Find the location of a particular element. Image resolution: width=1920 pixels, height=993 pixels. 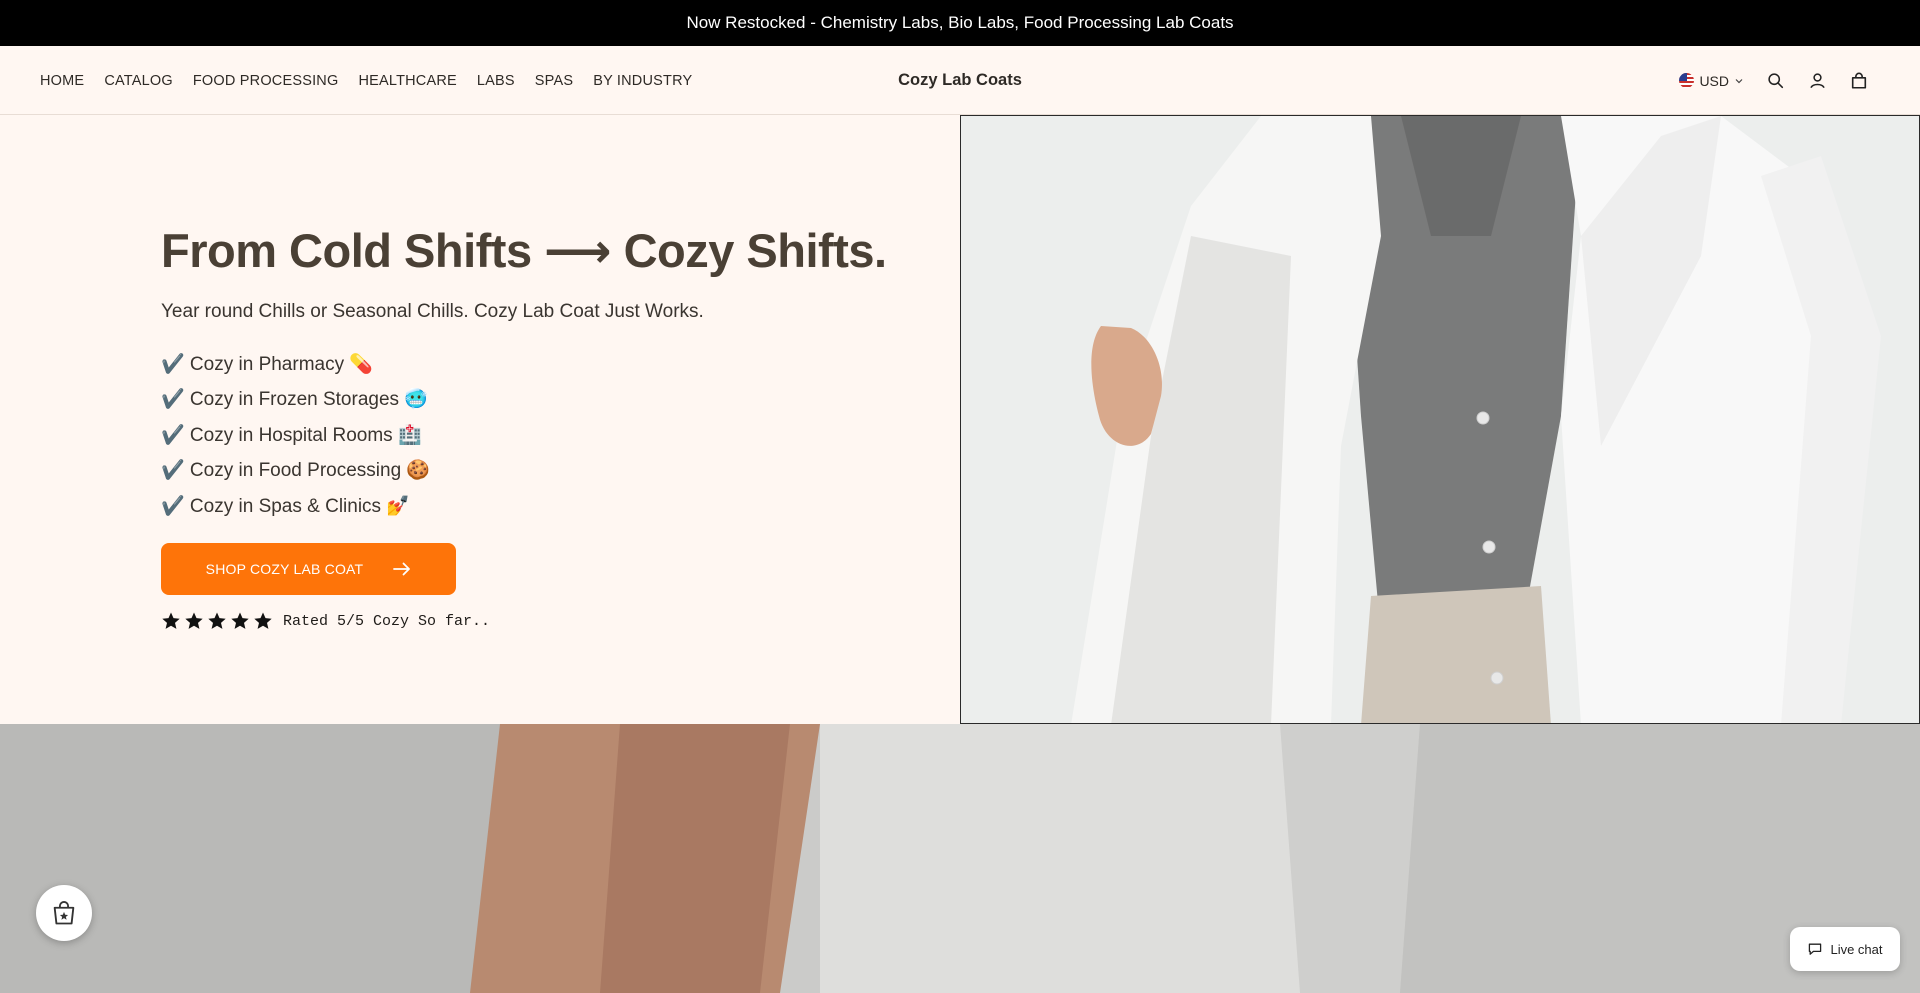

live-chat-button: Live chat is located at coordinates (1845, 949).